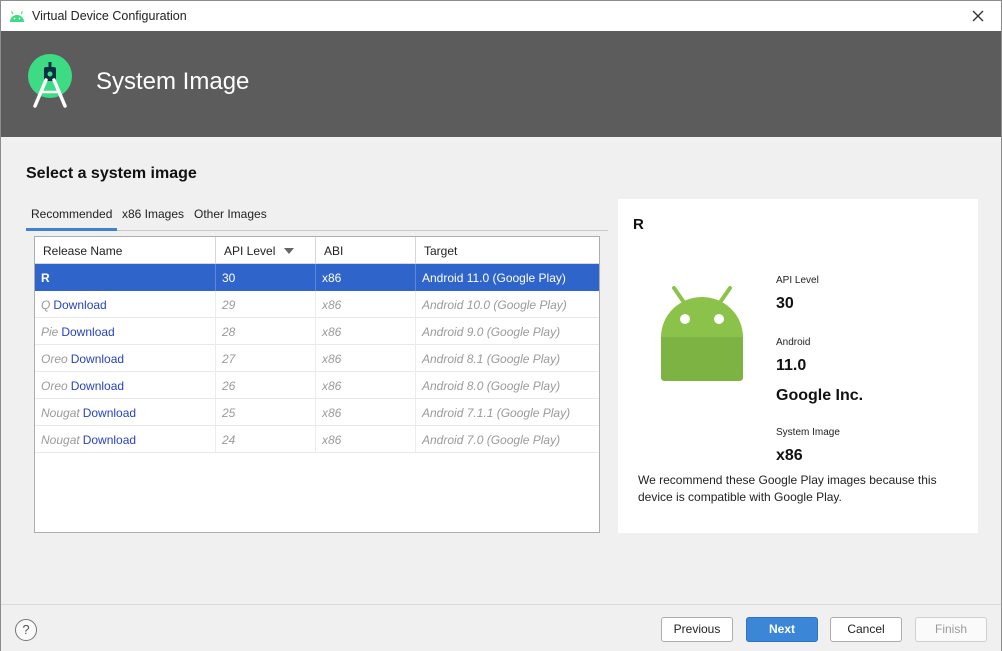 The image size is (1002, 651). Describe the element at coordinates (50, 81) in the screenshot. I see `android-studio-logo-icon` at that location.